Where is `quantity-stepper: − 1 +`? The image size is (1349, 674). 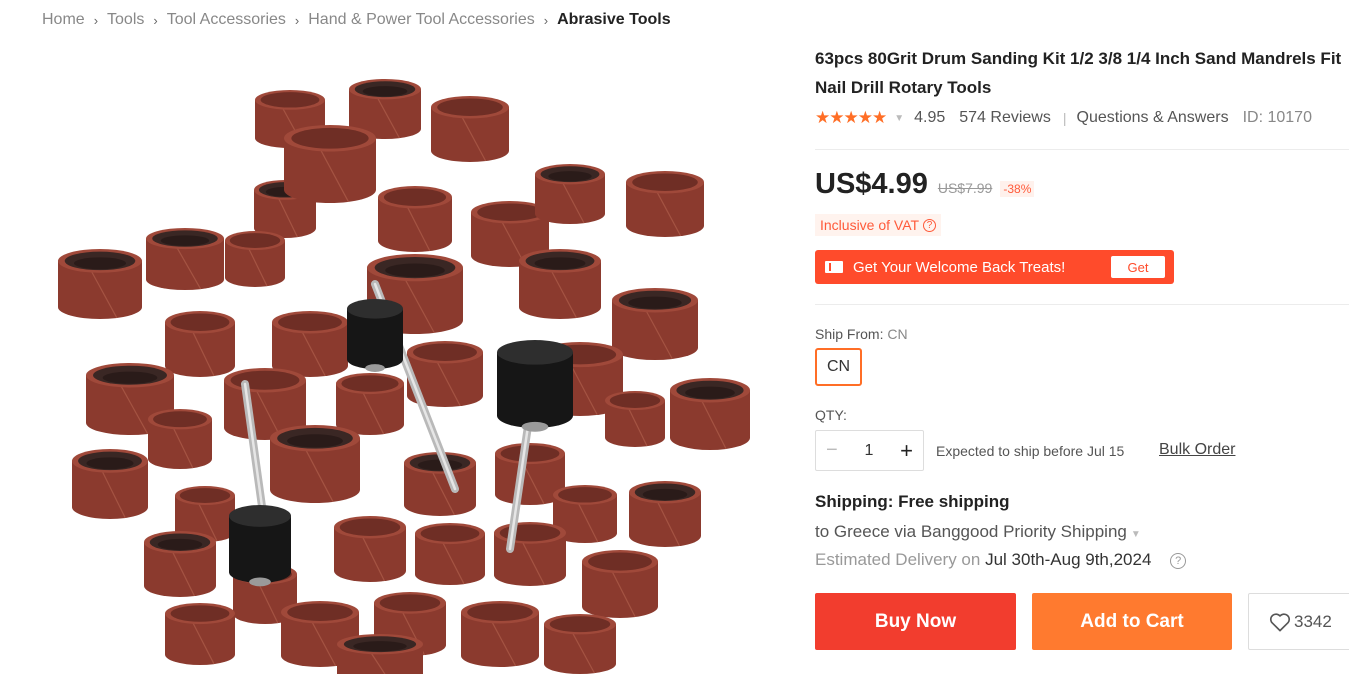 quantity-stepper: − 1 + is located at coordinates (869, 450).